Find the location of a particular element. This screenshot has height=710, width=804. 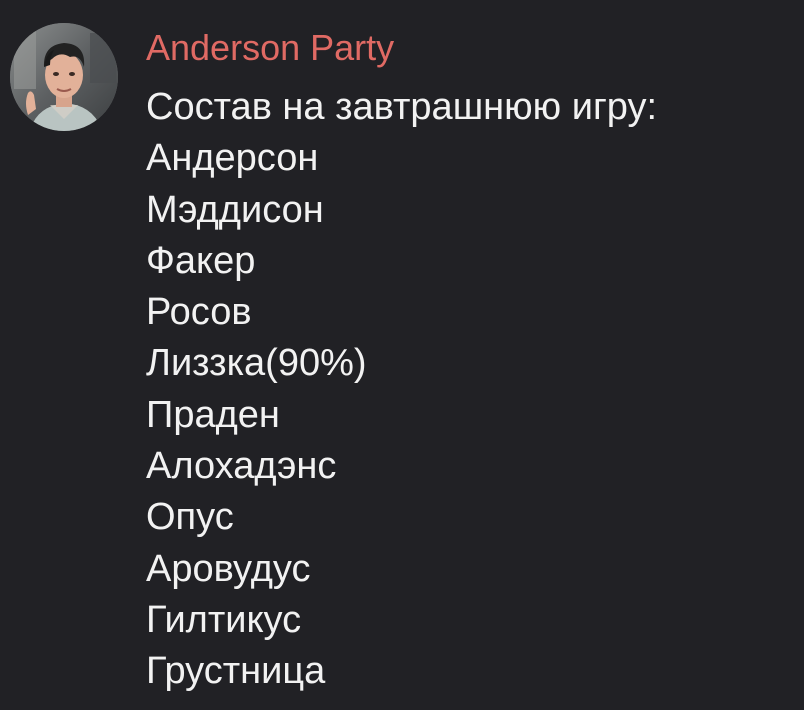

roster-item: Гилтикус is located at coordinates (224, 619).